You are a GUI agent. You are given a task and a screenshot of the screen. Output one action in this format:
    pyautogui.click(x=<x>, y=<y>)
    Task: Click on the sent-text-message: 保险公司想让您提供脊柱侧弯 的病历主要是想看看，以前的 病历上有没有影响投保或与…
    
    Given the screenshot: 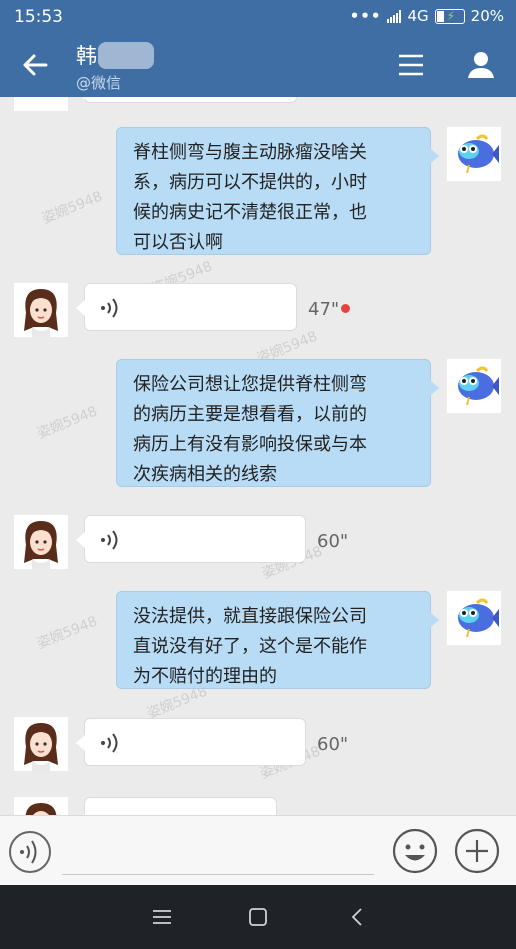 What is the action you would take?
    pyautogui.click(x=277, y=423)
    